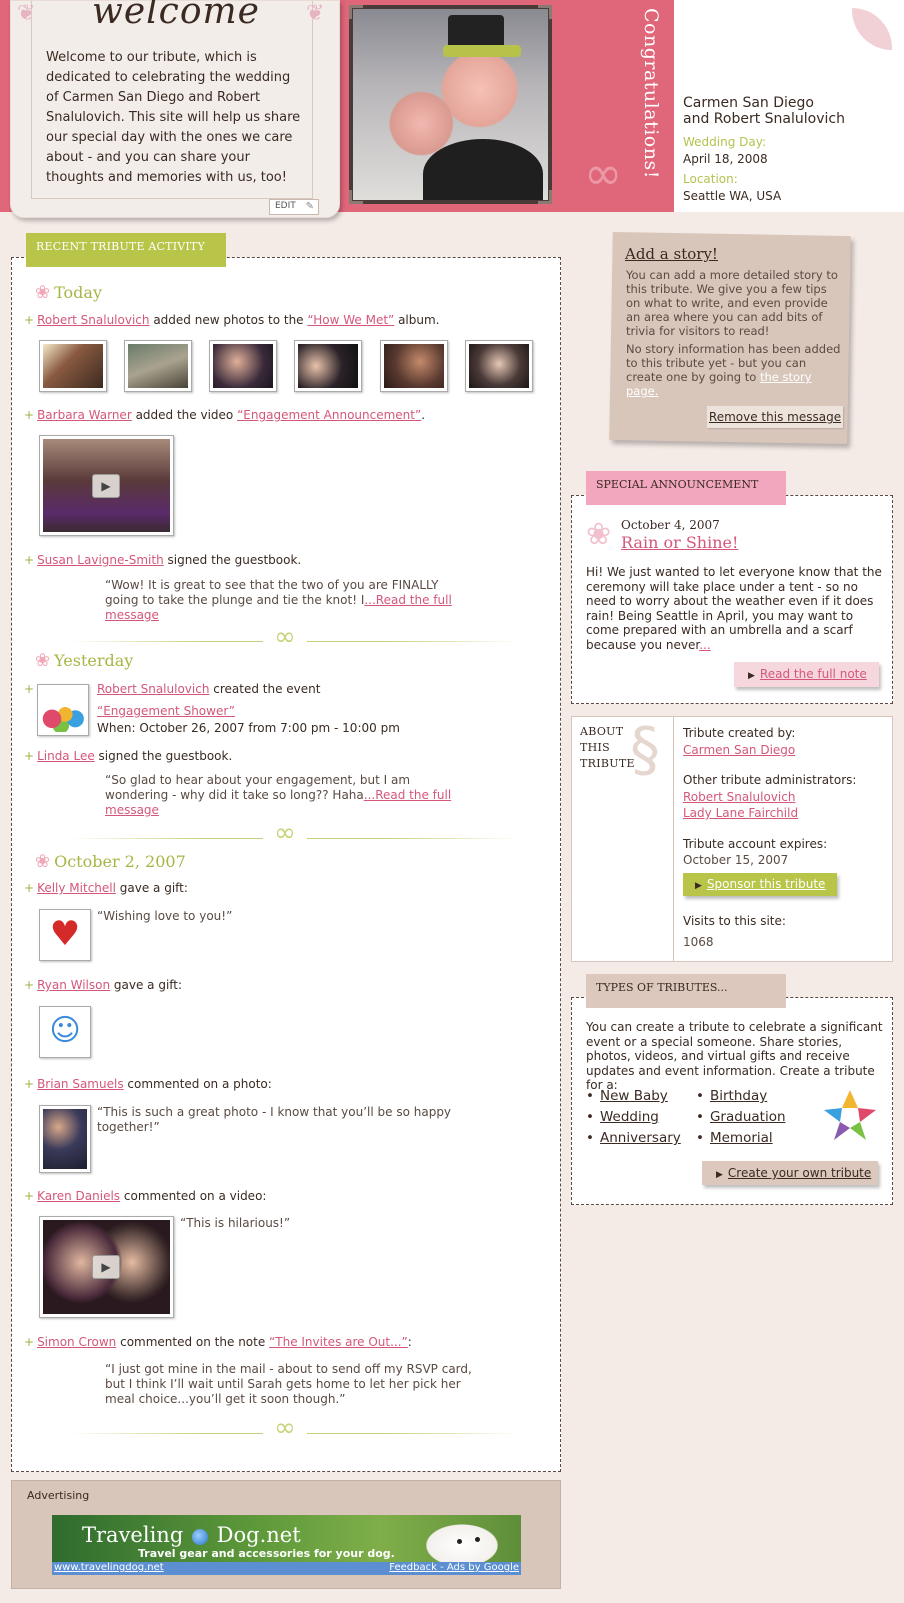  Describe the element at coordinates (65, 1032) in the screenshot. I see `teddy-bear-gift-icon: ☺` at that location.